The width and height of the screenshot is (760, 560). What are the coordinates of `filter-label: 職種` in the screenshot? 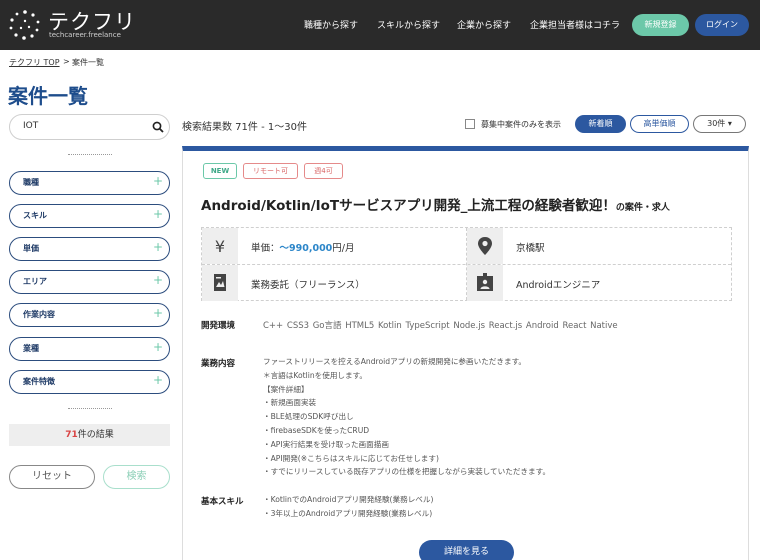 It's located at (31, 182).